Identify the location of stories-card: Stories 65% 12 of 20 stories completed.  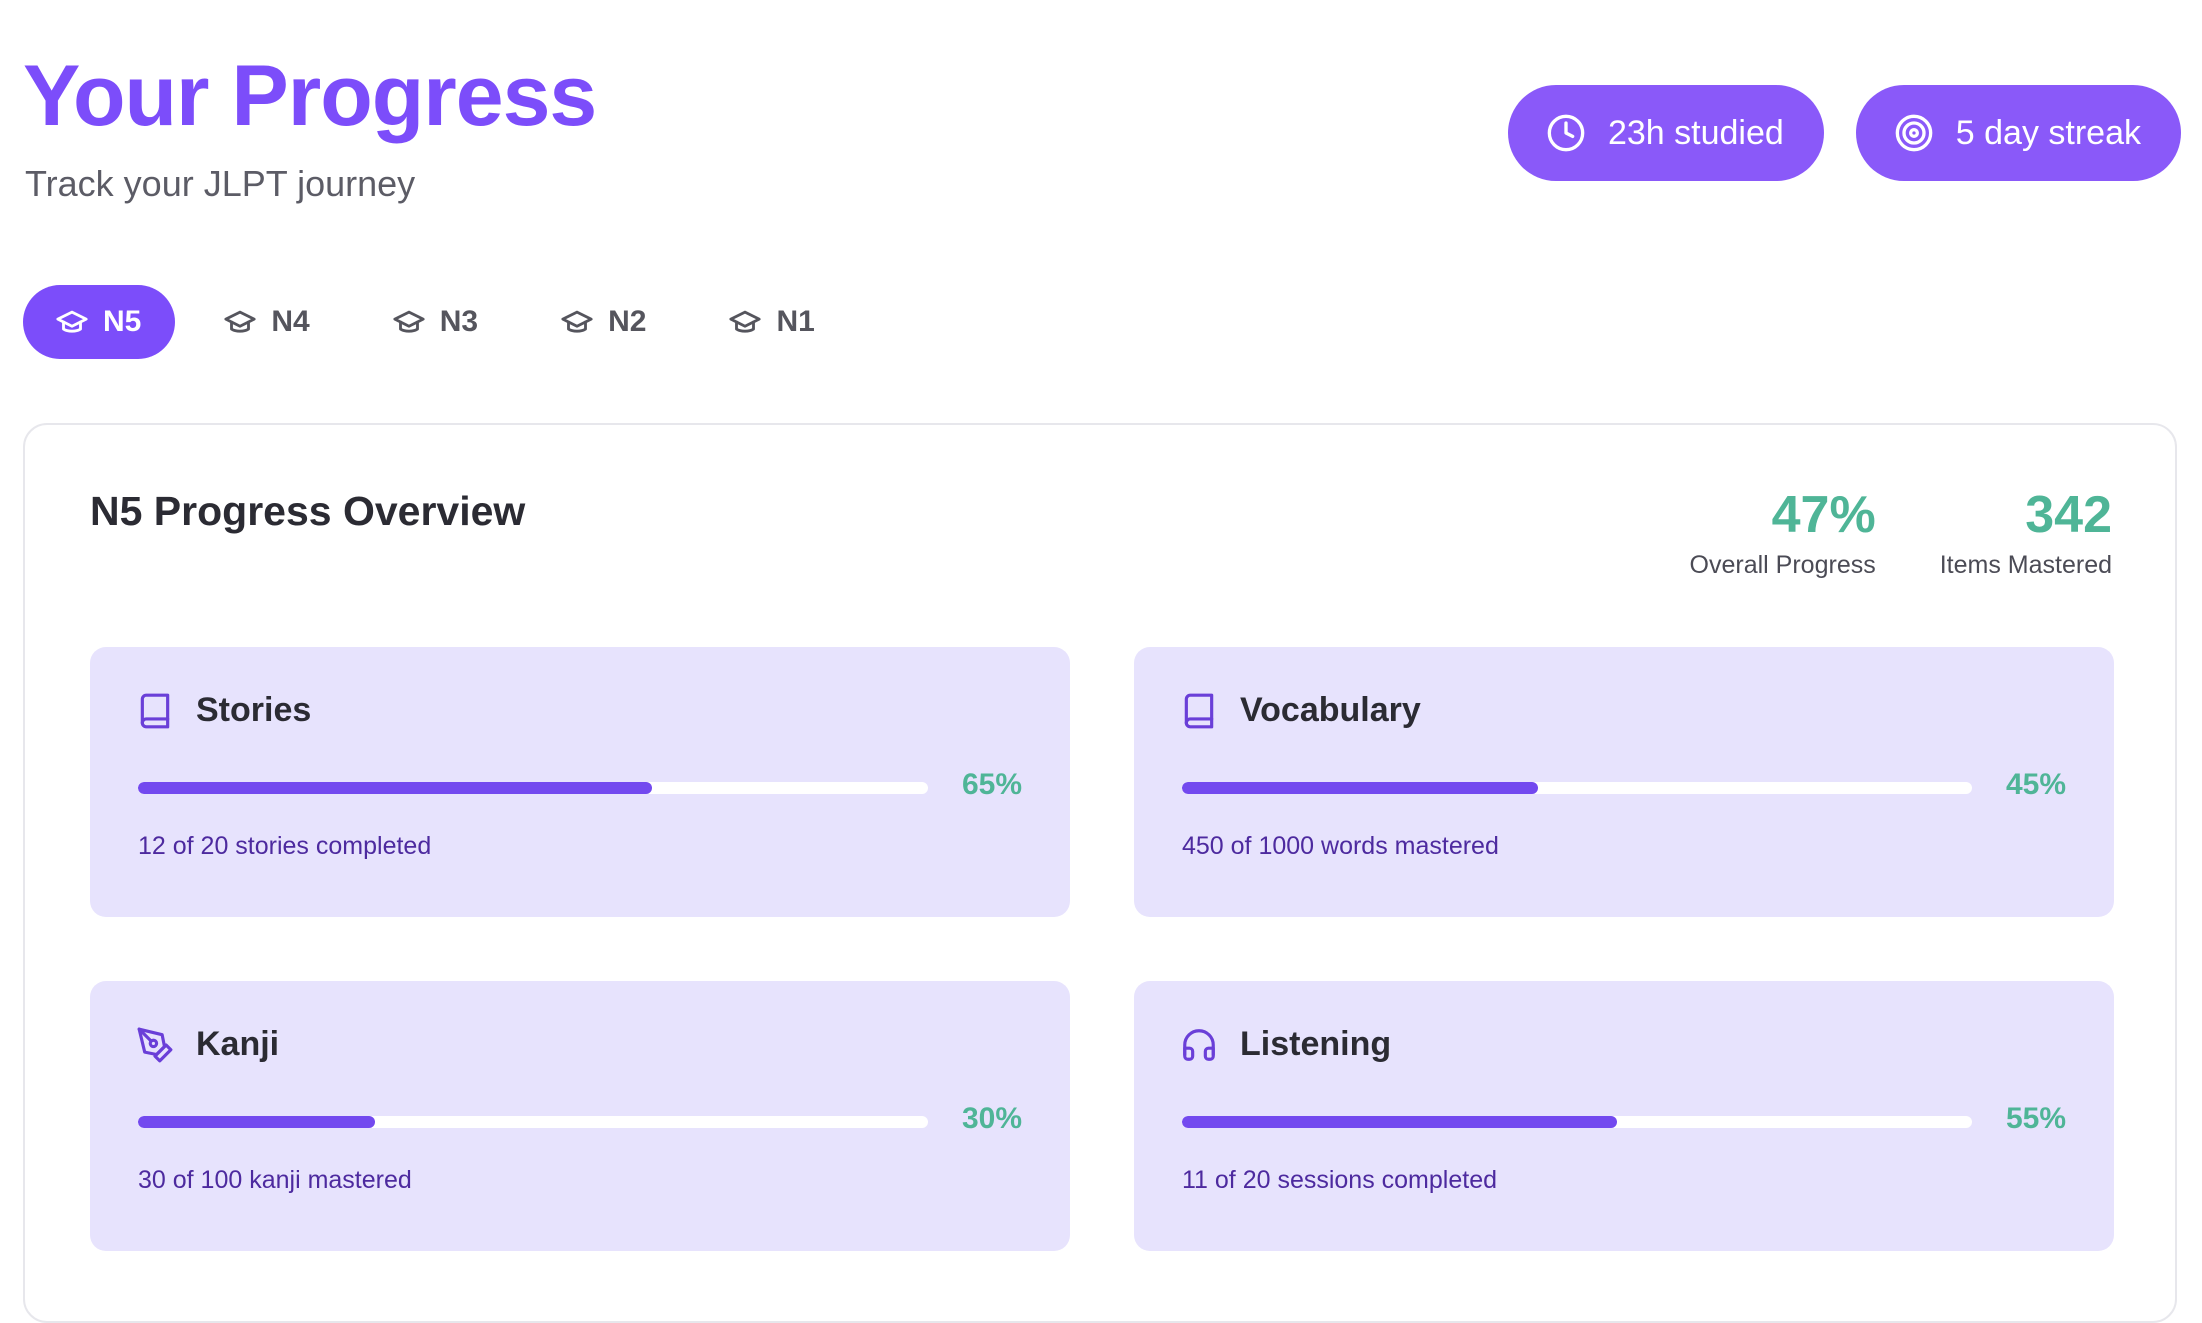
(580, 782).